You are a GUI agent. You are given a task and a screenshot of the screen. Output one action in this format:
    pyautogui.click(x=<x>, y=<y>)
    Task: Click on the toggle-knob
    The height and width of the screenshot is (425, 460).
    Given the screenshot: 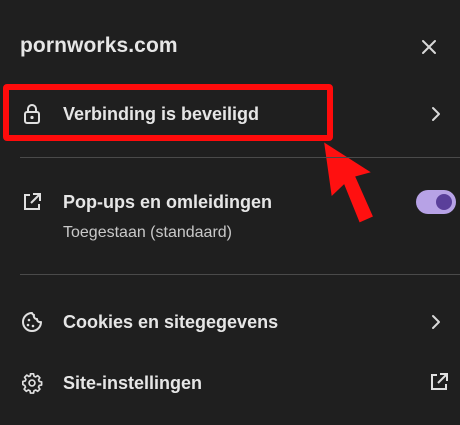 What is the action you would take?
    pyautogui.click(x=444, y=202)
    